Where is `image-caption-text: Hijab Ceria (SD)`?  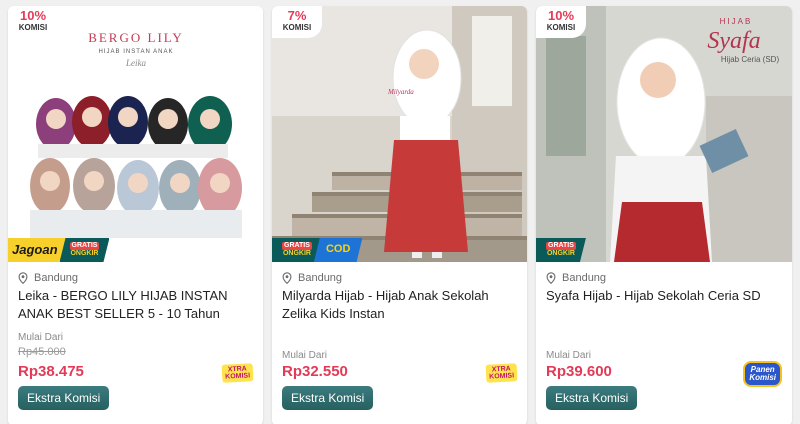 image-caption-text: Hijab Ceria (SD) is located at coordinates (750, 59).